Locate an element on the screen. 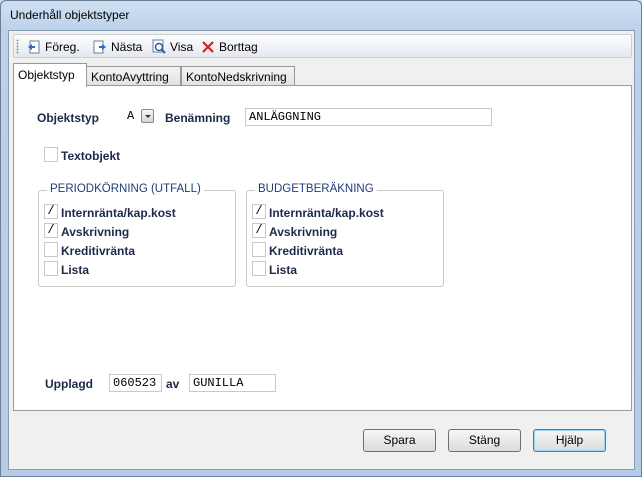 This screenshot has height=477, width=642. upplagd-user-field: GUNILLA is located at coordinates (232, 383).